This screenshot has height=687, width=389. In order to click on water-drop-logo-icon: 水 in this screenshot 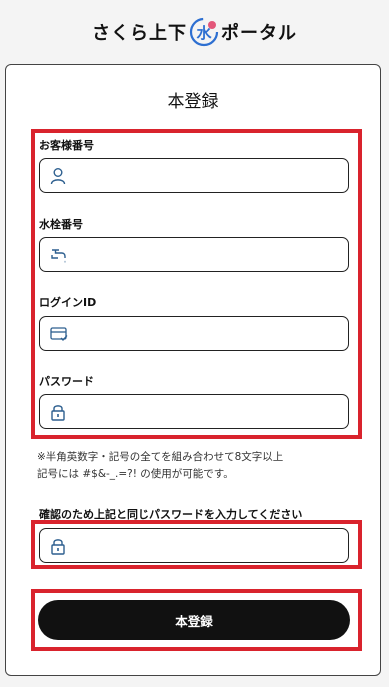, I will do `click(204, 32)`.